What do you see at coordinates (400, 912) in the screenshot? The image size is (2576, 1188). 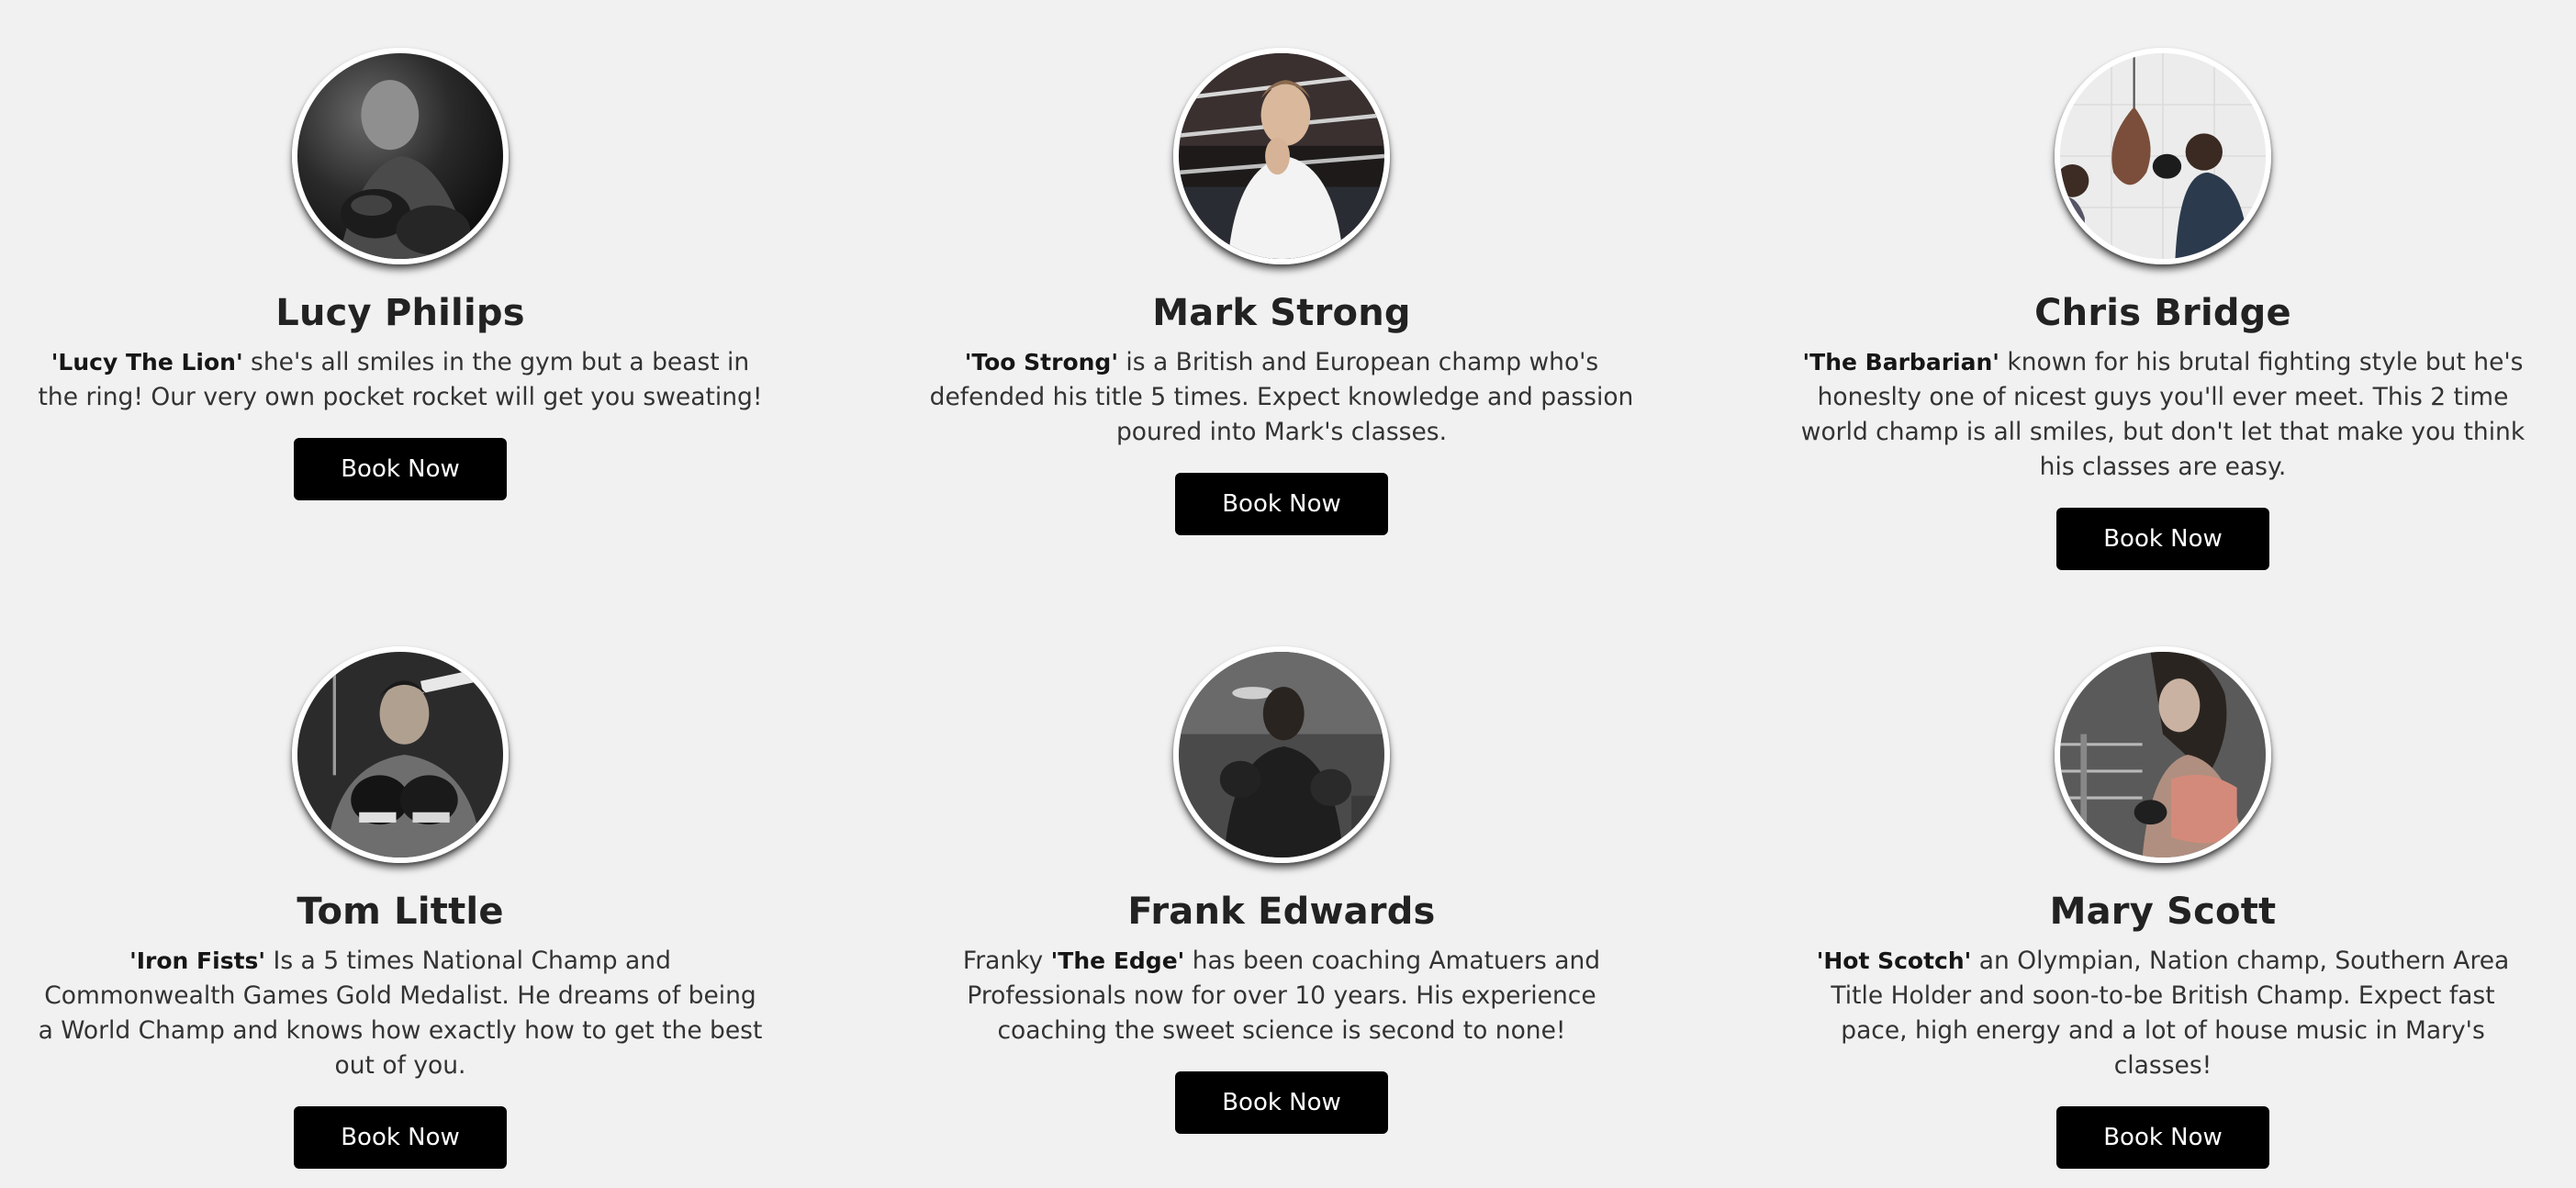 I see `trainer-name: Tom Little` at bounding box center [400, 912].